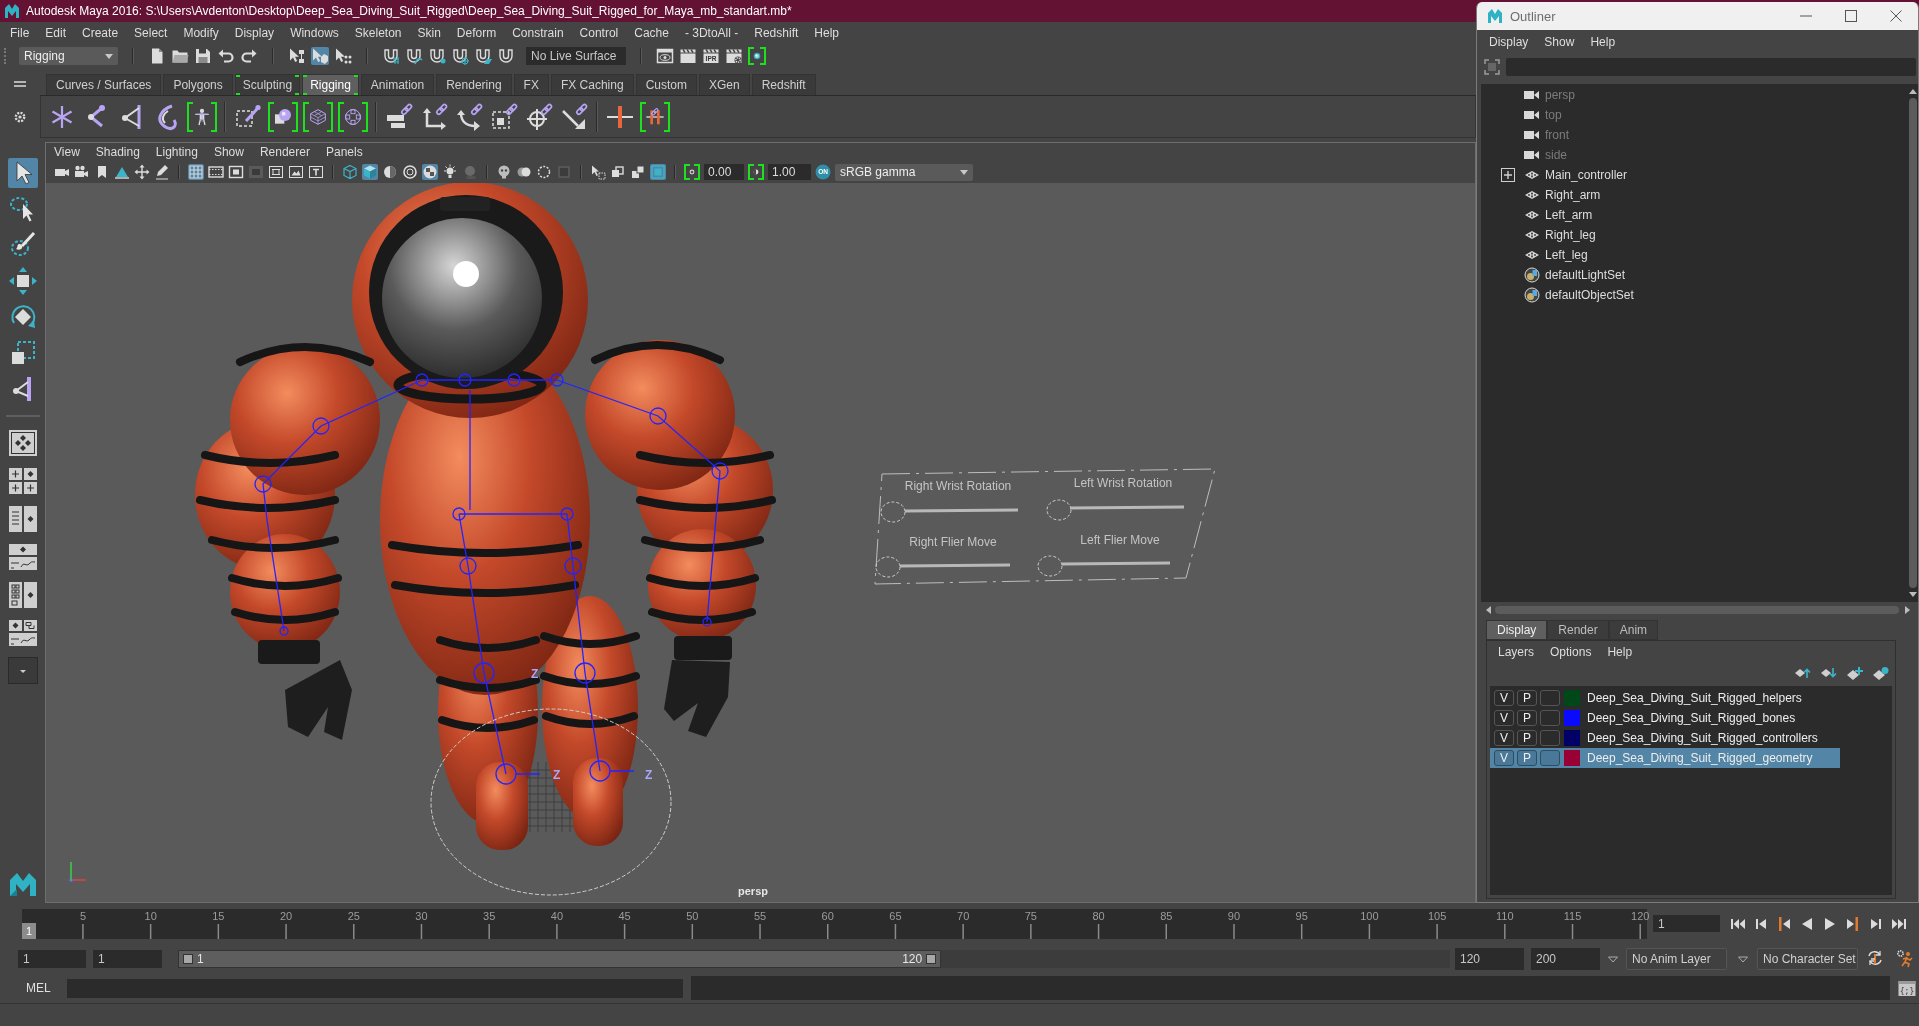  What do you see at coordinates (476, 33) in the screenshot?
I see `menu-item: Deform` at bounding box center [476, 33].